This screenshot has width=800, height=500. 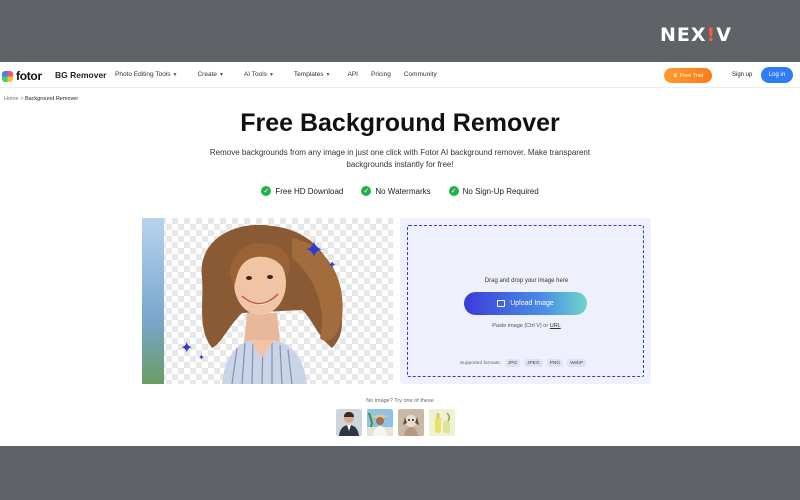 I want to click on format-badge: JPEG, so click(x=533, y=363).